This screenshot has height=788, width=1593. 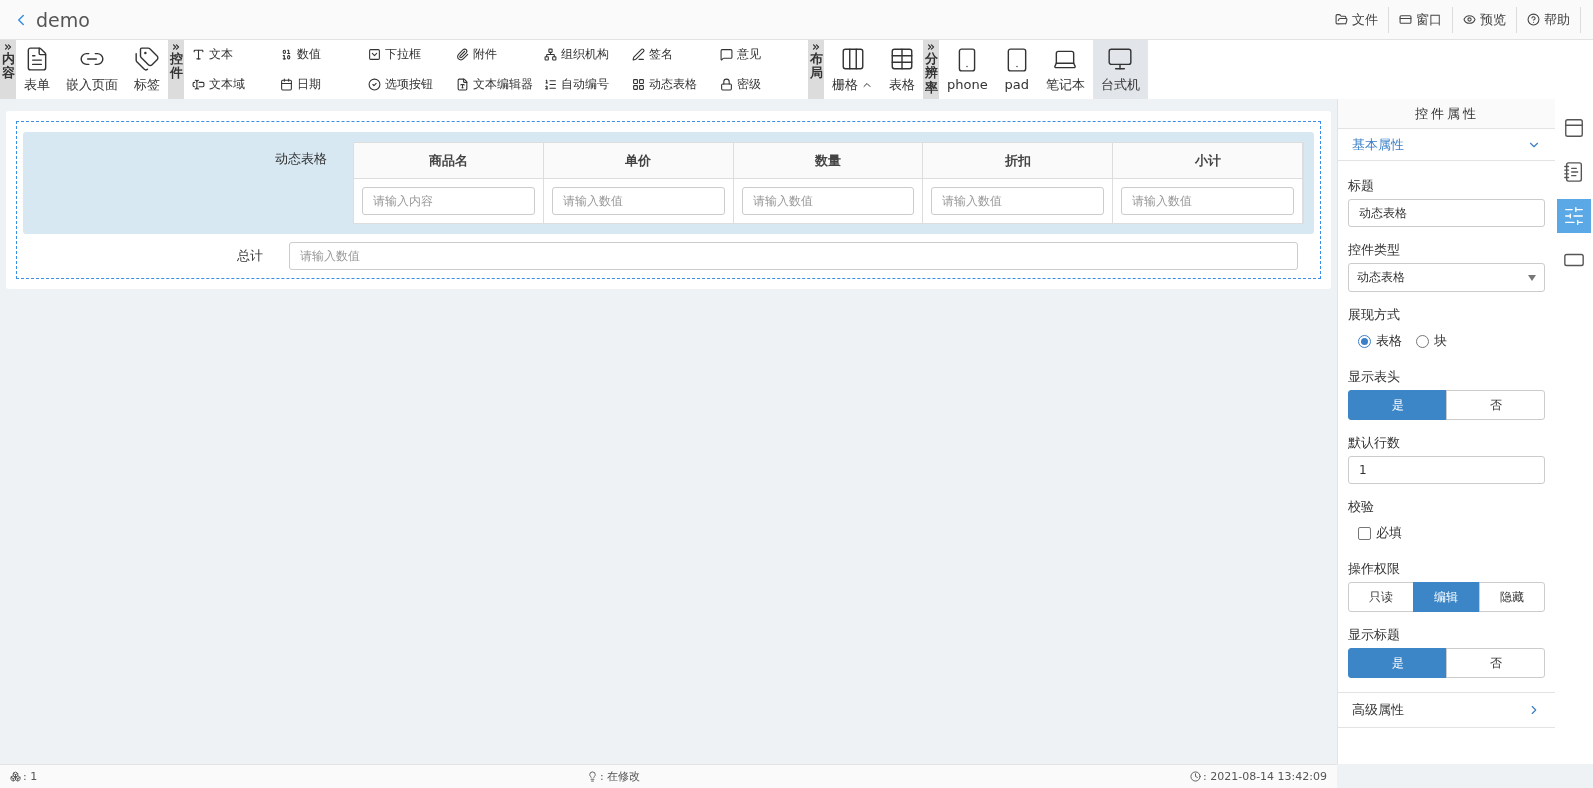 What do you see at coordinates (301, 159) in the screenshot?
I see `field-label: 动态表格` at bounding box center [301, 159].